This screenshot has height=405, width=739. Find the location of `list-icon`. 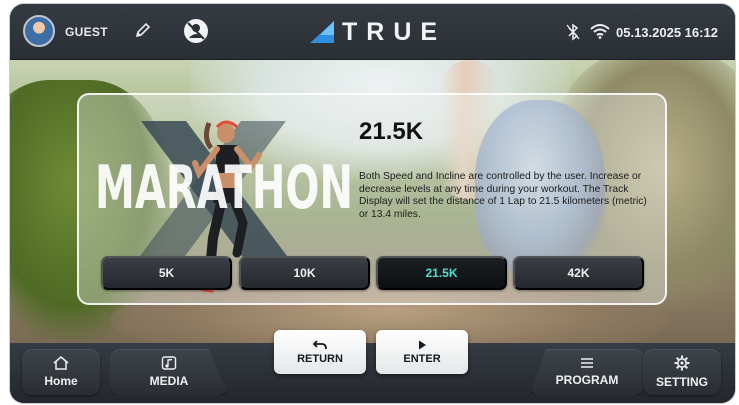

list-icon is located at coordinates (587, 363).